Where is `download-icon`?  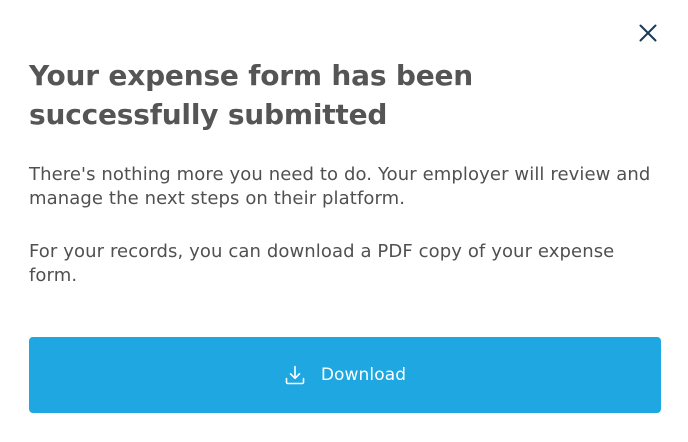
download-icon is located at coordinates (295, 375).